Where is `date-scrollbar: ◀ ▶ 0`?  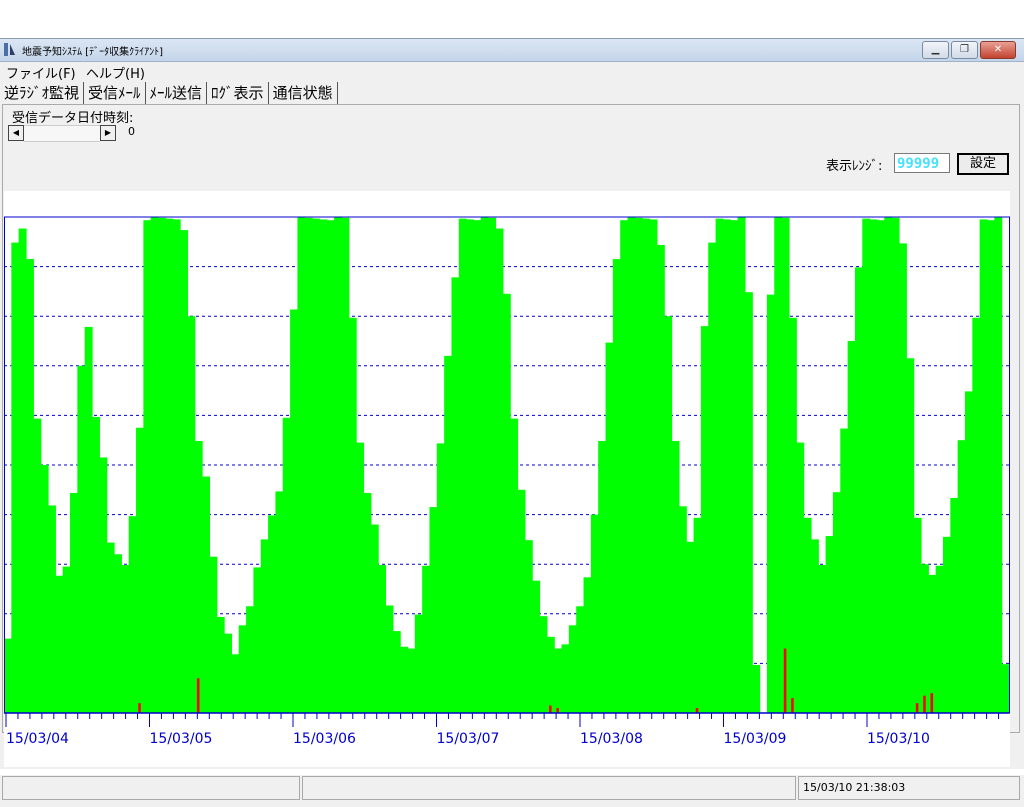
date-scrollbar: ◀ ▶ 0 is located at coordinates (72, 133).